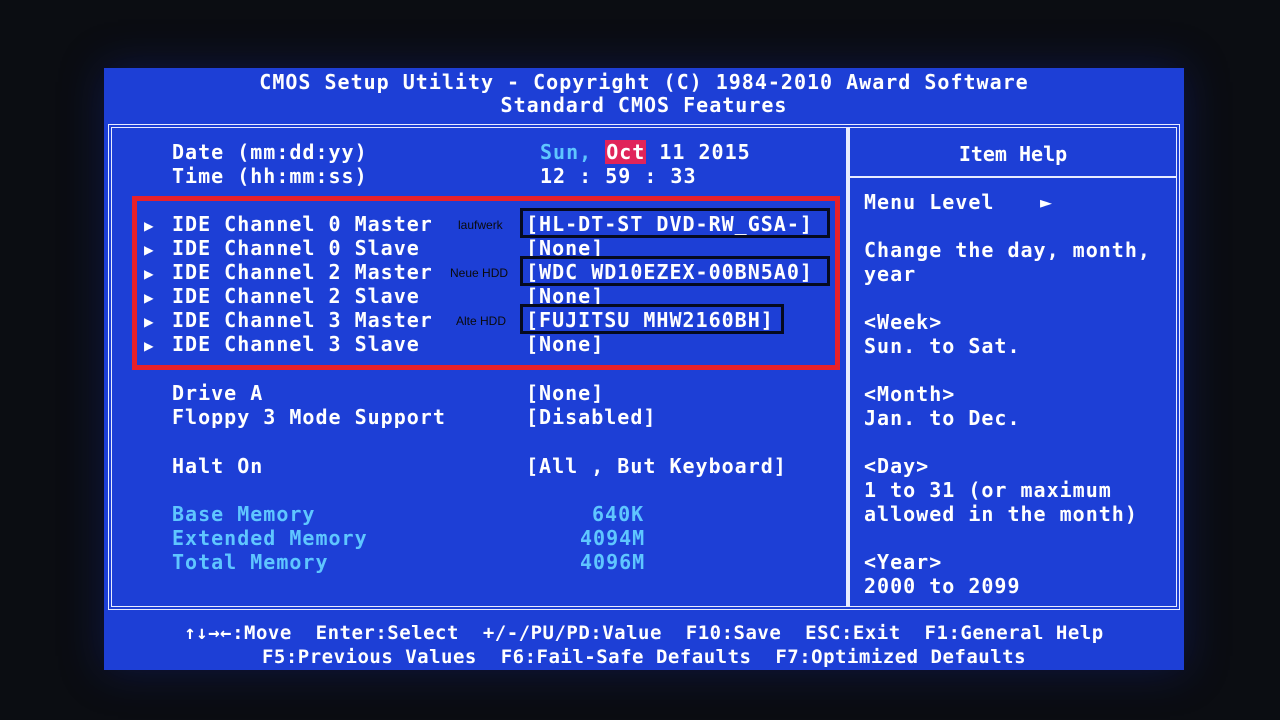  What do you see at coordinates (309, 417) in the screenshot?
I see `floppy-label: Floppy 3 Mode Support` at bounding box center [309, 417].